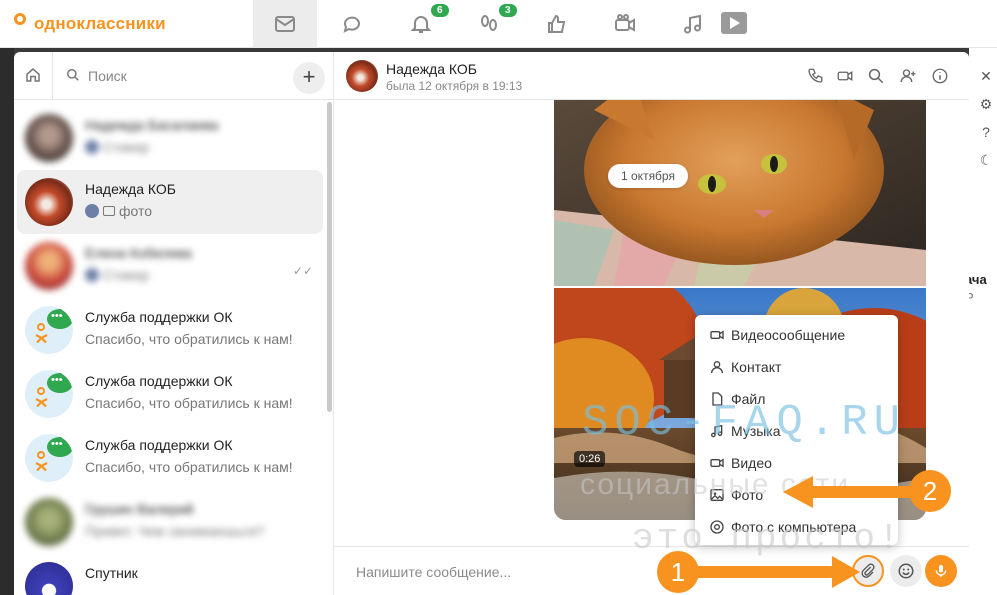 The image size is (997, 595). I want to click on contact-name: Надежда КОБ, so click(431, 69).